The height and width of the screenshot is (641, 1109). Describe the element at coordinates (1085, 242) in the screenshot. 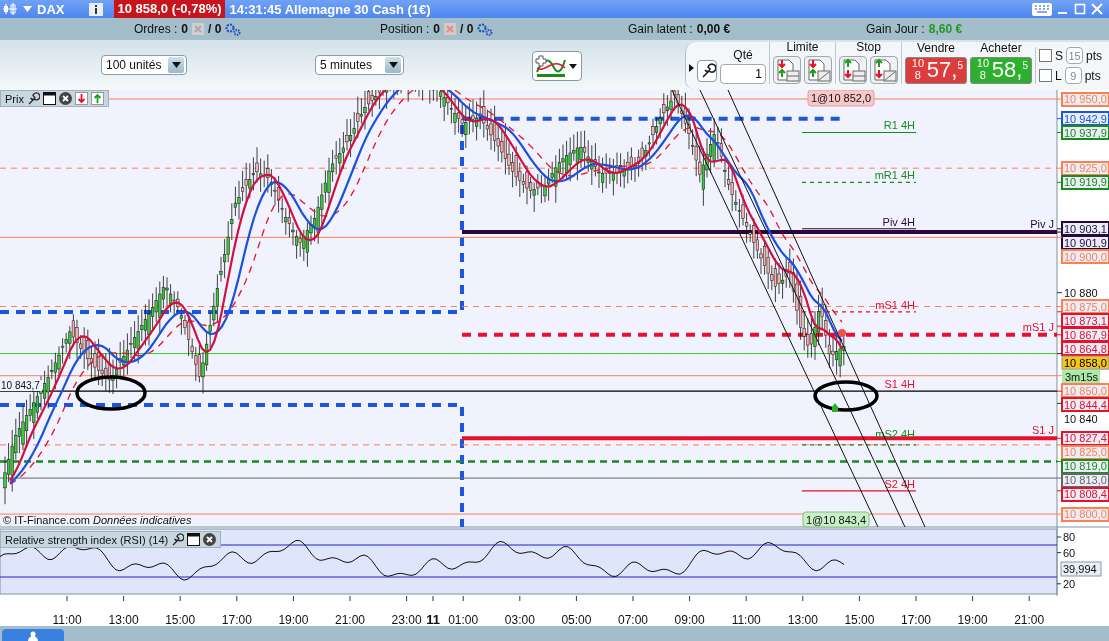

I see `axis-price-tag: 10 901,9` at that location.